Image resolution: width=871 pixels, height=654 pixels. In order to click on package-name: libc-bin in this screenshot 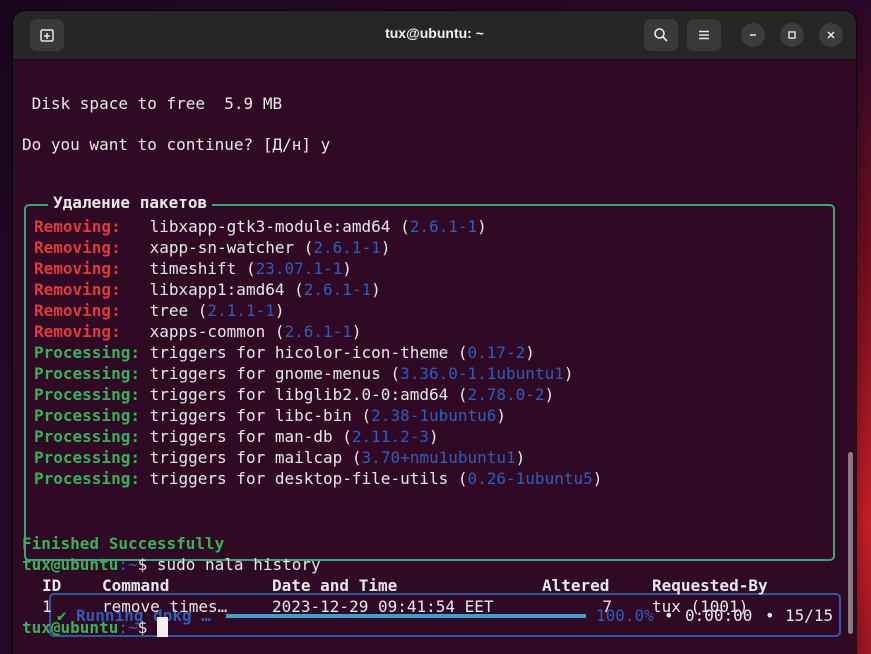, I will do `click(313, 415)`.